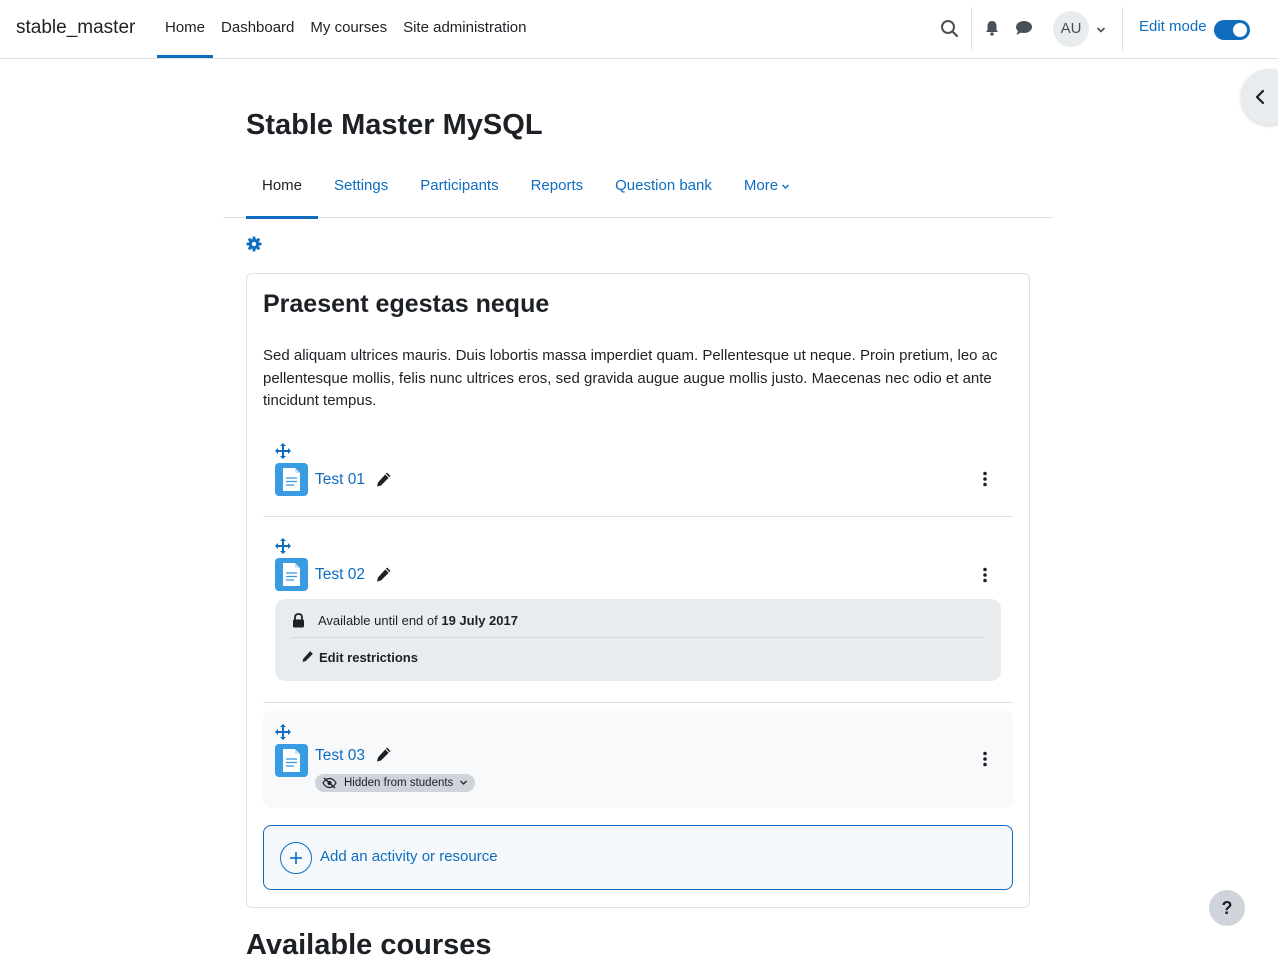 The width and height of the screenshot is (1278, 962). What do you see at coordinates (380, 620) in the screenshot?
I see `restriction-prefix: Available until end of` at bounding box center [380, 620].